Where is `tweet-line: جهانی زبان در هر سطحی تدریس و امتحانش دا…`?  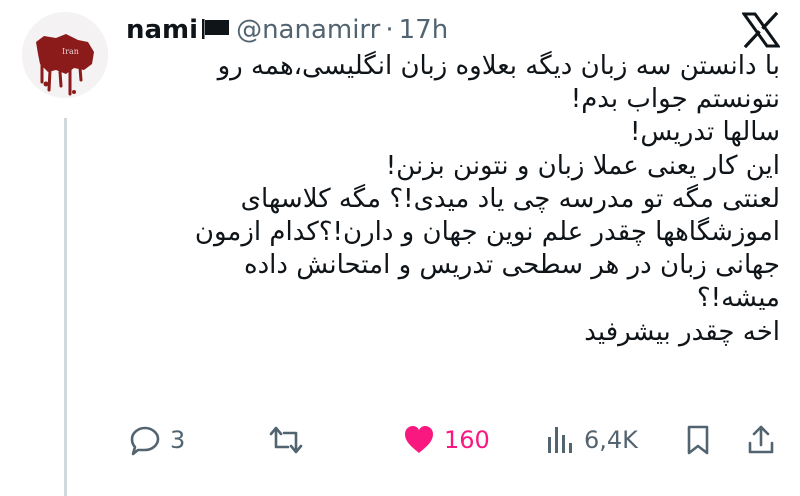
tweet-line: جهانی زبان در هر سطحی تدریس و امتحانش دا… is located at coordinates (511, 265).